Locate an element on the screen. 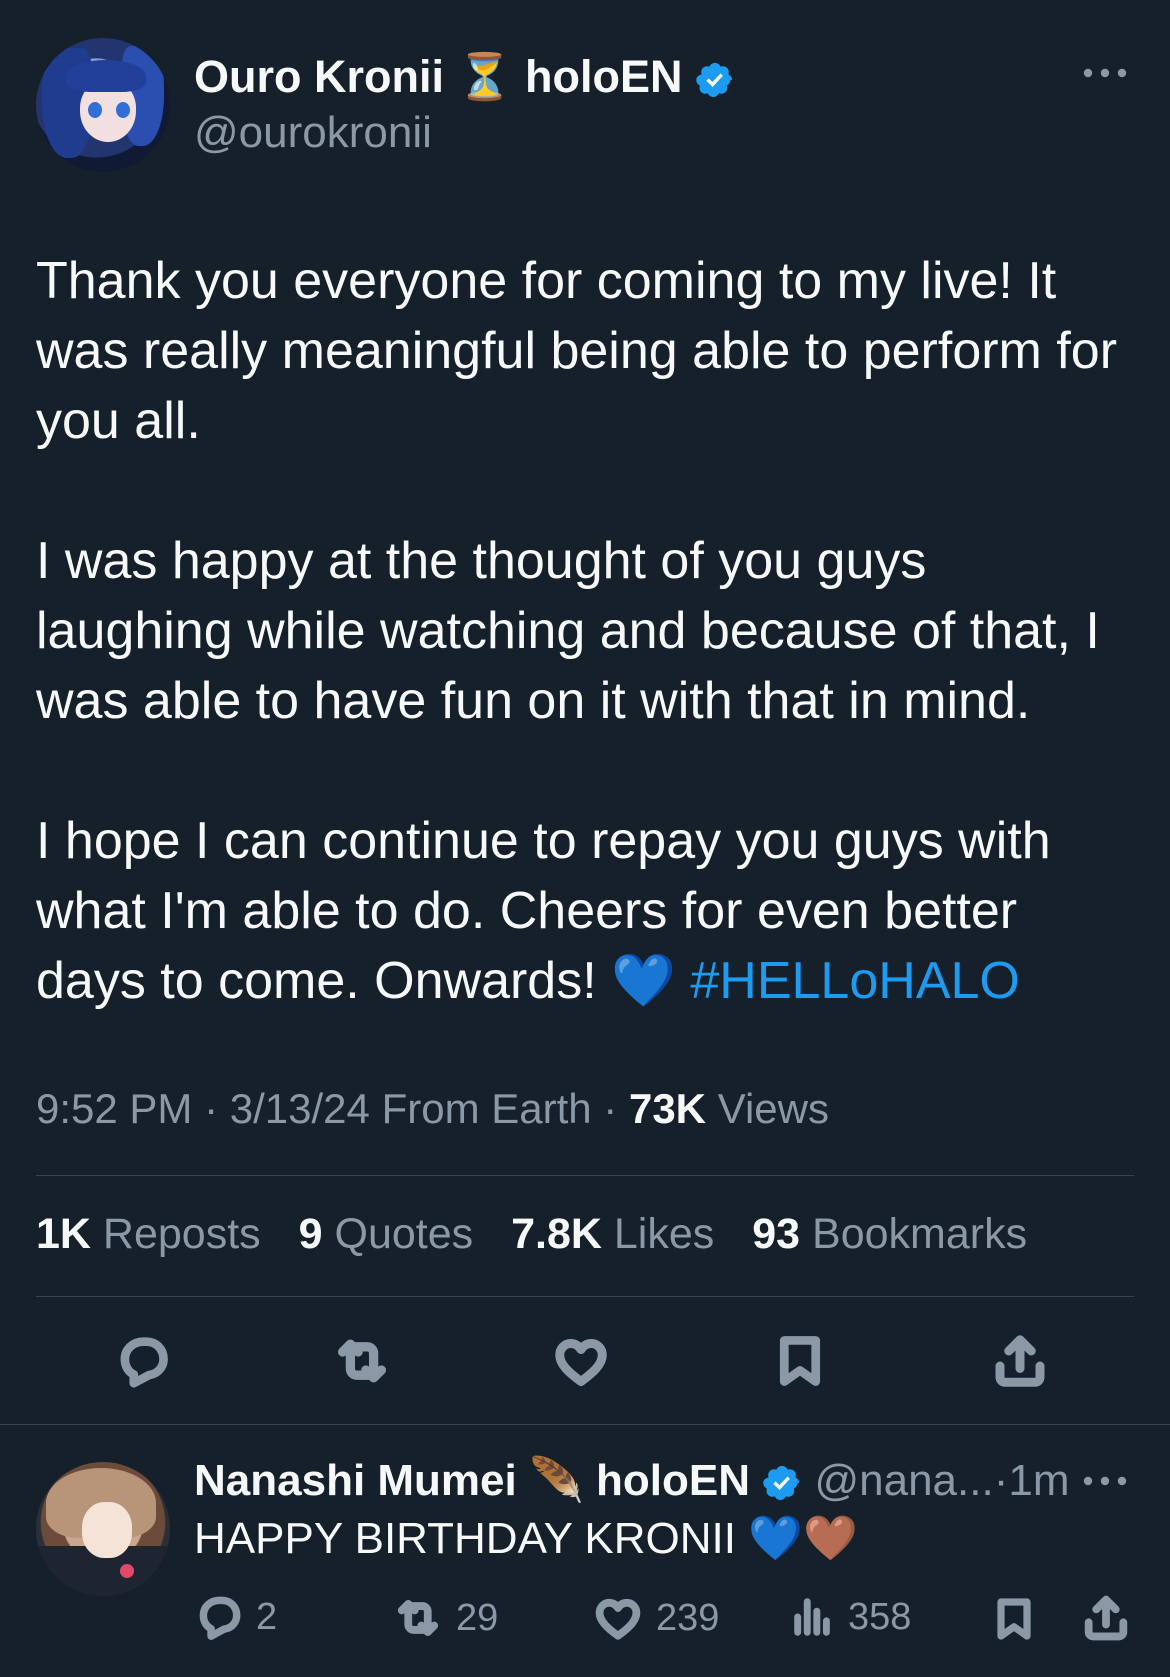  reply-share-button is located at coordinates (1112, 1618).